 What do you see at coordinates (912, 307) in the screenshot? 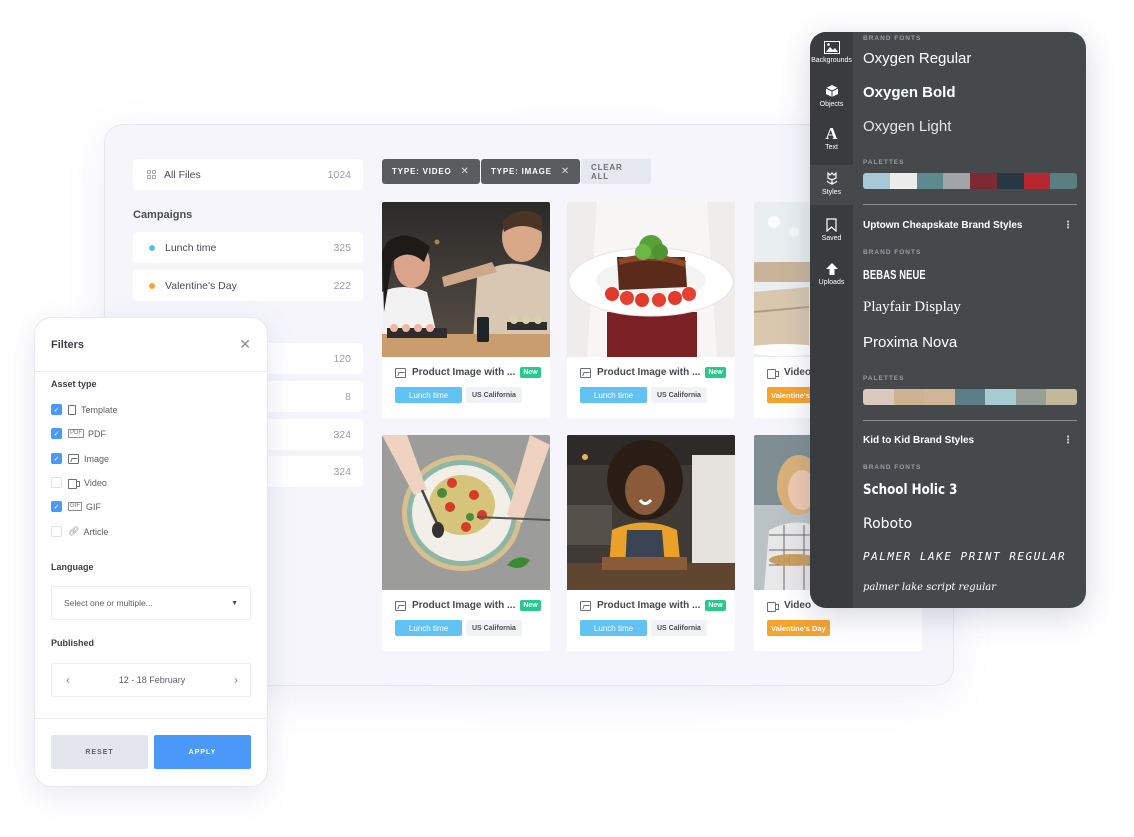
I see `font-sample: Playfair Display` at bounding box center [912, 307].